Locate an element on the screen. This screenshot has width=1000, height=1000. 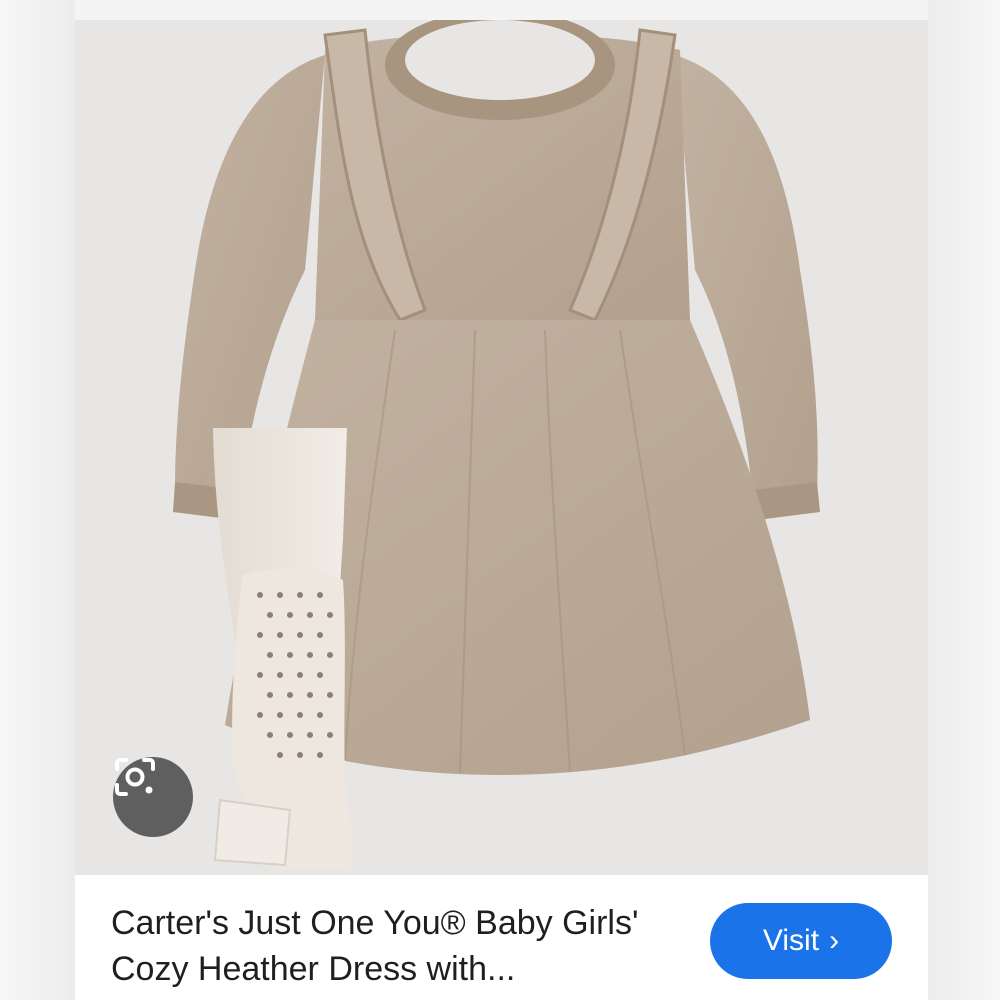
chevron-right-icon: › is located at coordinates (834, 940).